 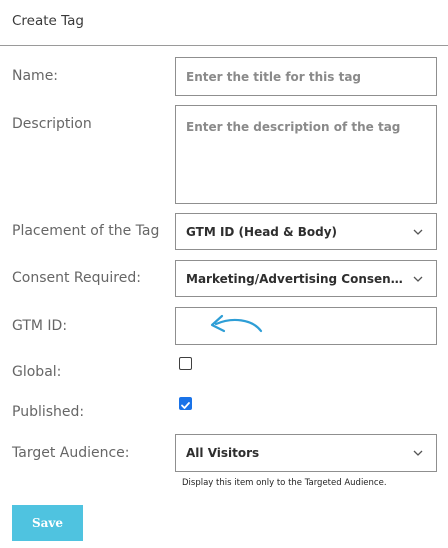 I want to click on save-button: Save, so click(x=47, y=523).